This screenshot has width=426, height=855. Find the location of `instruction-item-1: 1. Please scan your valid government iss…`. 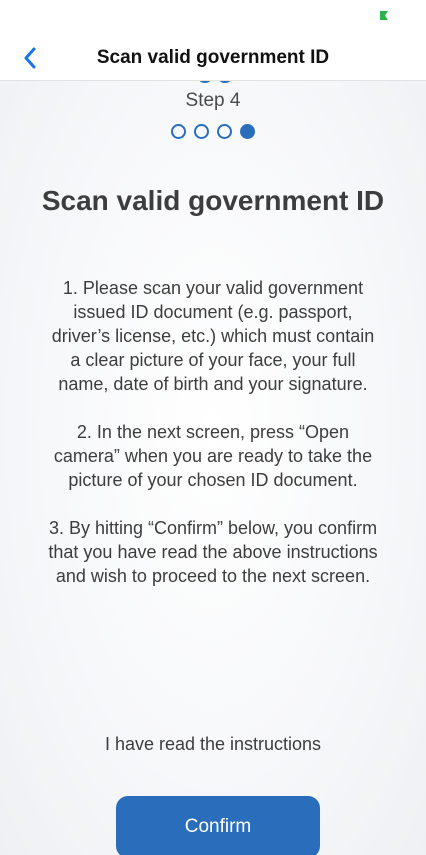

instruction-item-1: 1. Please scan your valid government iss… is located at coordinates (213, 336).